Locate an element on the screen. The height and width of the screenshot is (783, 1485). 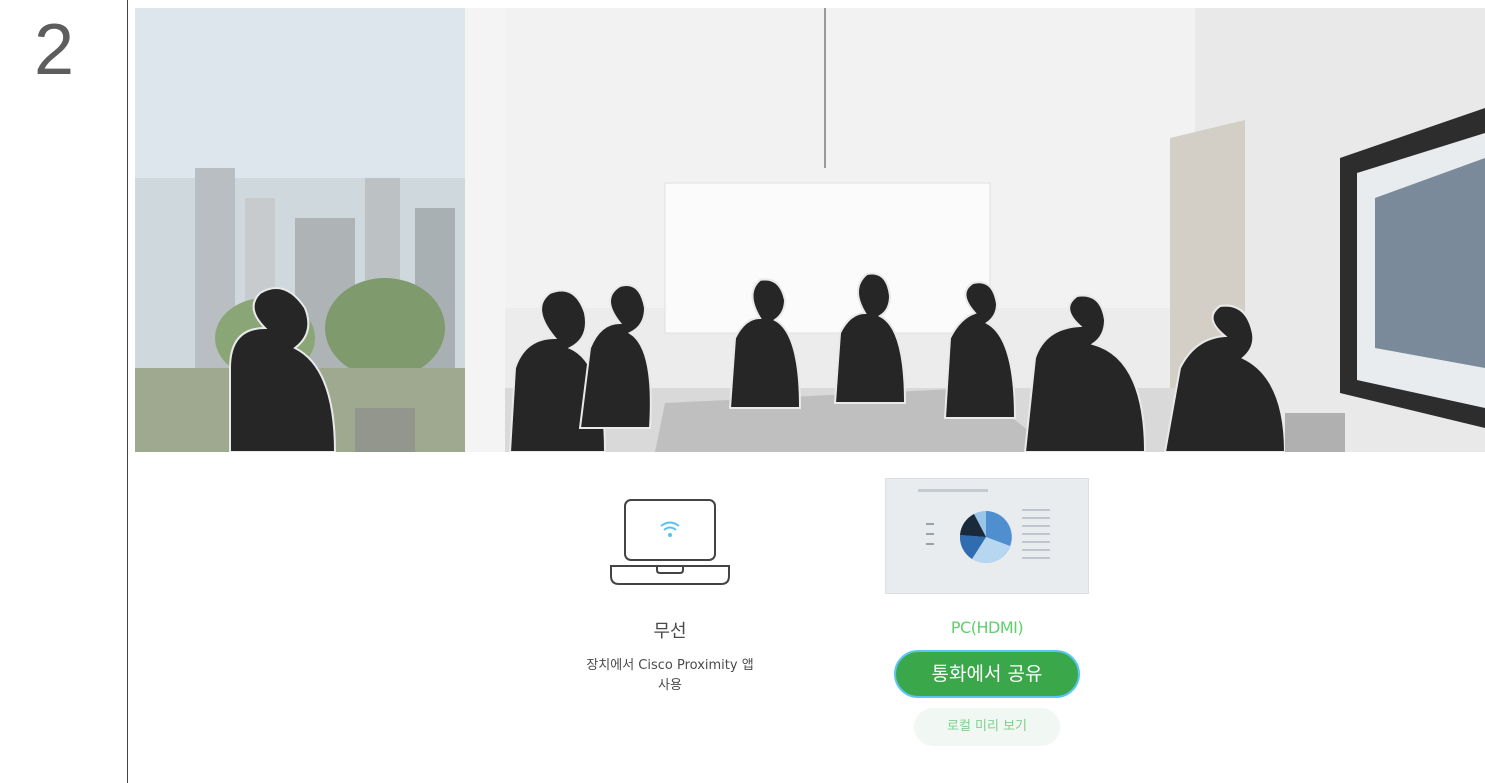
hdmi-label: PC(HDMI) is located at coordinates (987, 627).